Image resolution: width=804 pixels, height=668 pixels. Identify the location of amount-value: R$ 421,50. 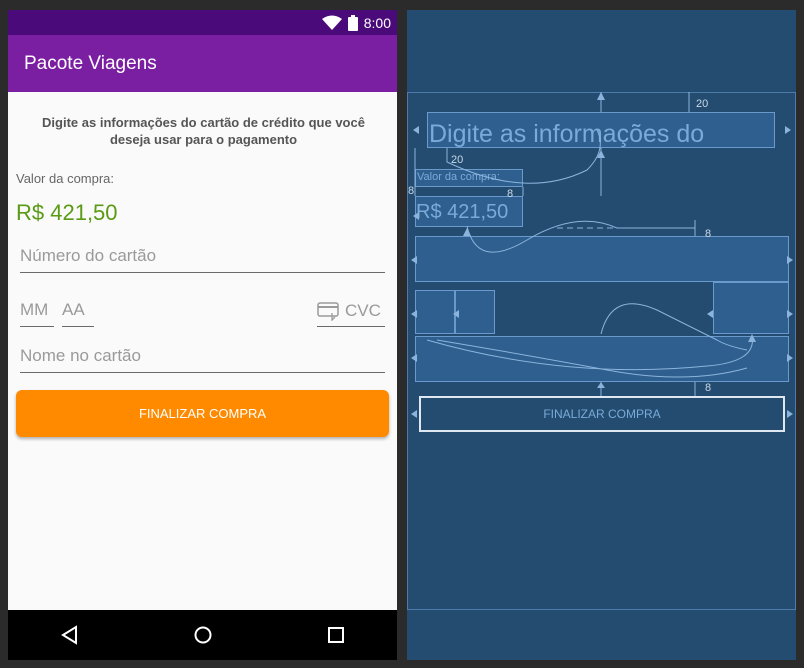
(67, 212).